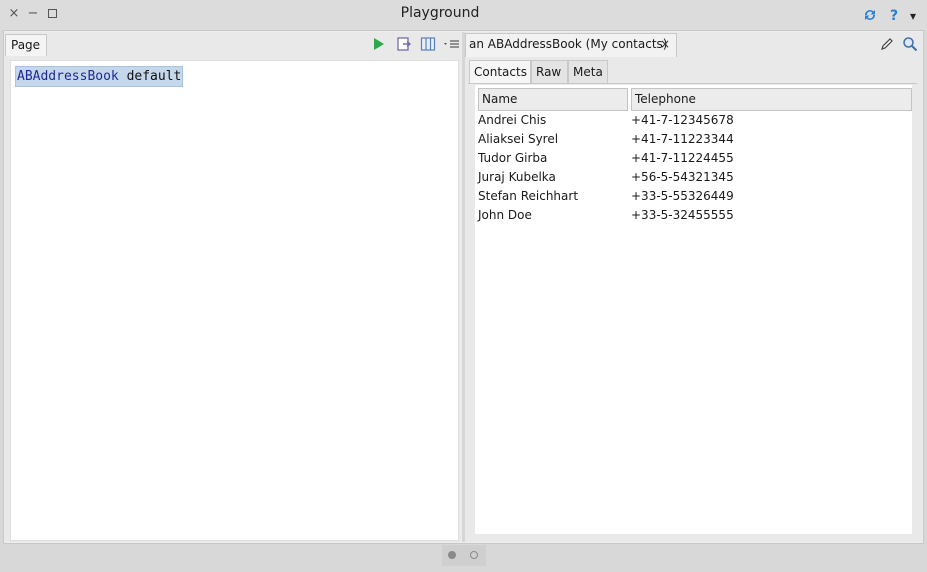 This screenshot has width=927, height=572. I want to click on subtab-divider, so click(692, 83).